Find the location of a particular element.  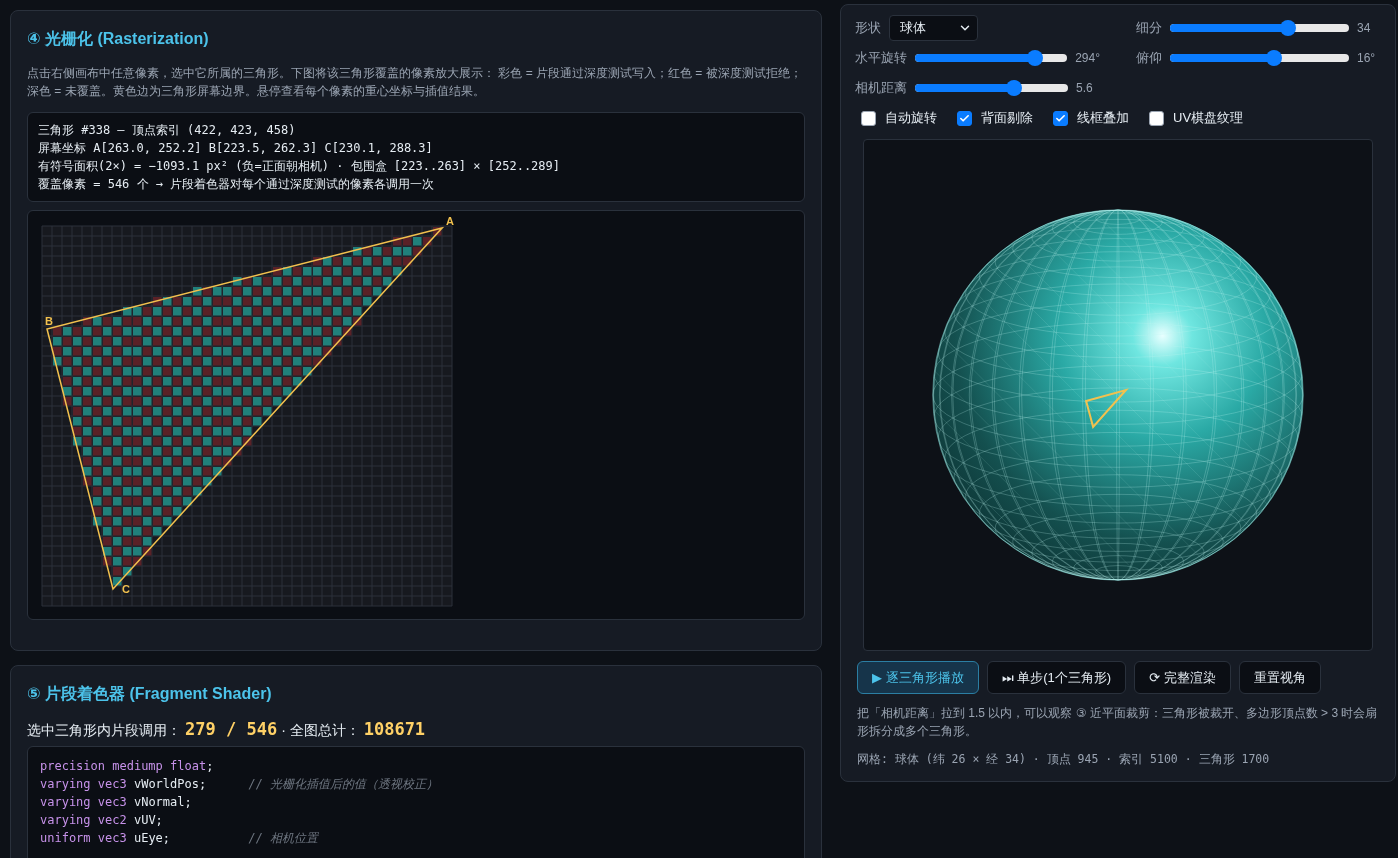

section-title: ④ 光栅化 (Rasterization) is located at coordinates (118, 39).